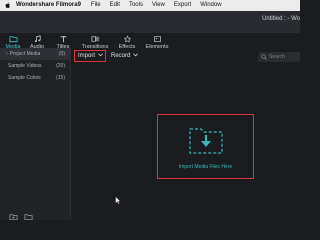 Image resolution: width=320 pixels, height=240 pixels. What do you see at coordinates (125, 56) in the screenshot?
I see `record-dropdown-button: Record` at bounding box center [125, 56].